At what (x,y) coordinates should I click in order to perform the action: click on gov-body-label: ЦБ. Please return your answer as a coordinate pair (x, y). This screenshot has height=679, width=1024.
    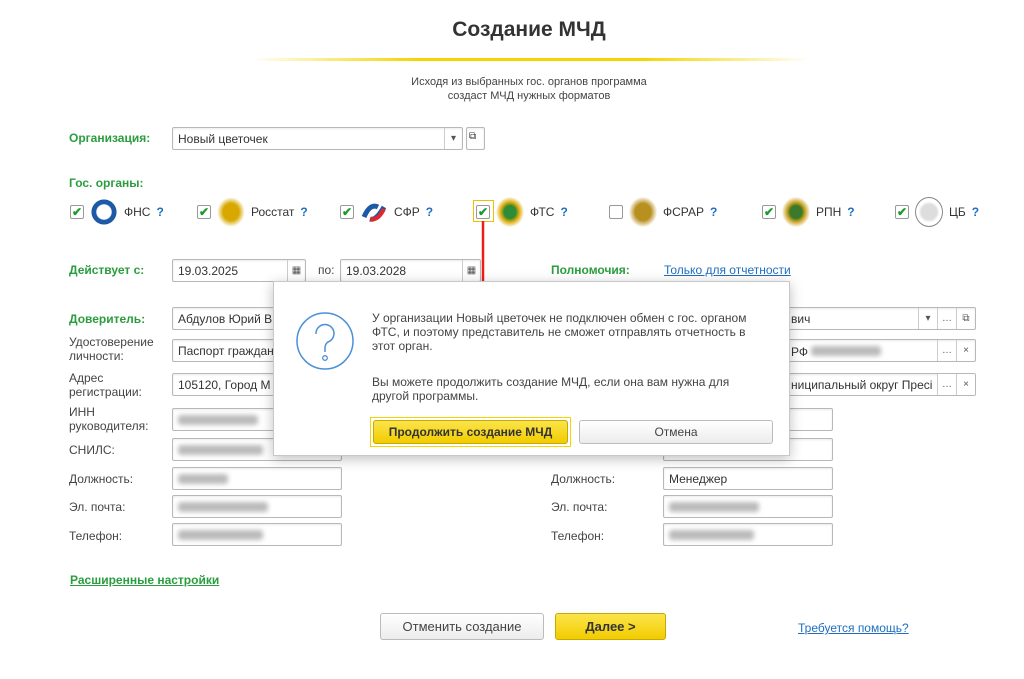
    Looking at the image, I should click on (957, 212).